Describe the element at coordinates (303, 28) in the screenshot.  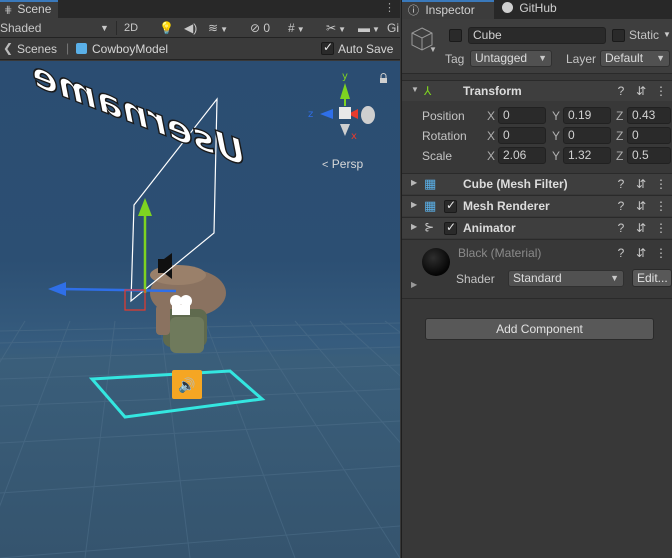
I see `grid-dropdown: # ▼` at that location.